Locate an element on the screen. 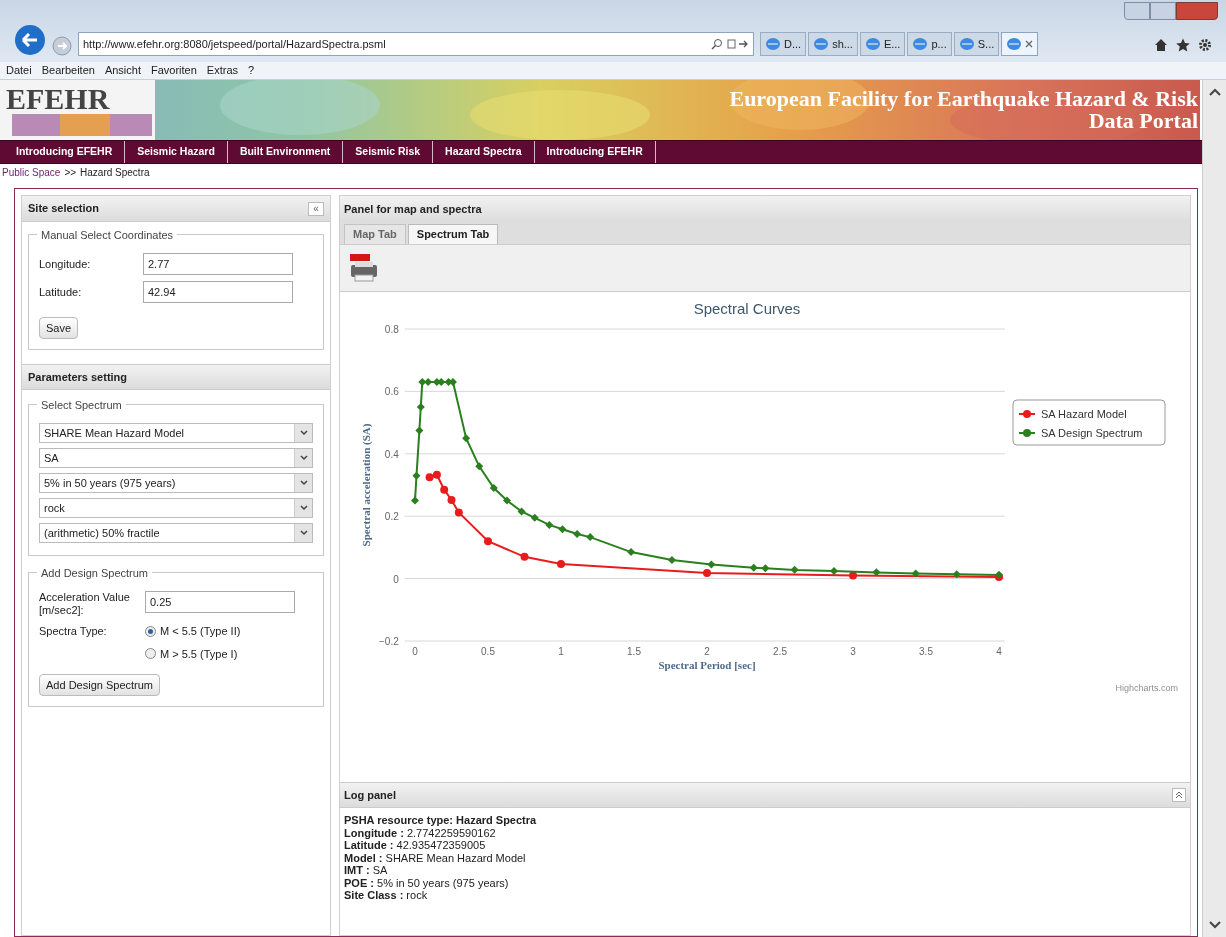 Image resolution: width=1226 pixels, height=937 pixels. home-icon is located at coordinates (1161, 45).